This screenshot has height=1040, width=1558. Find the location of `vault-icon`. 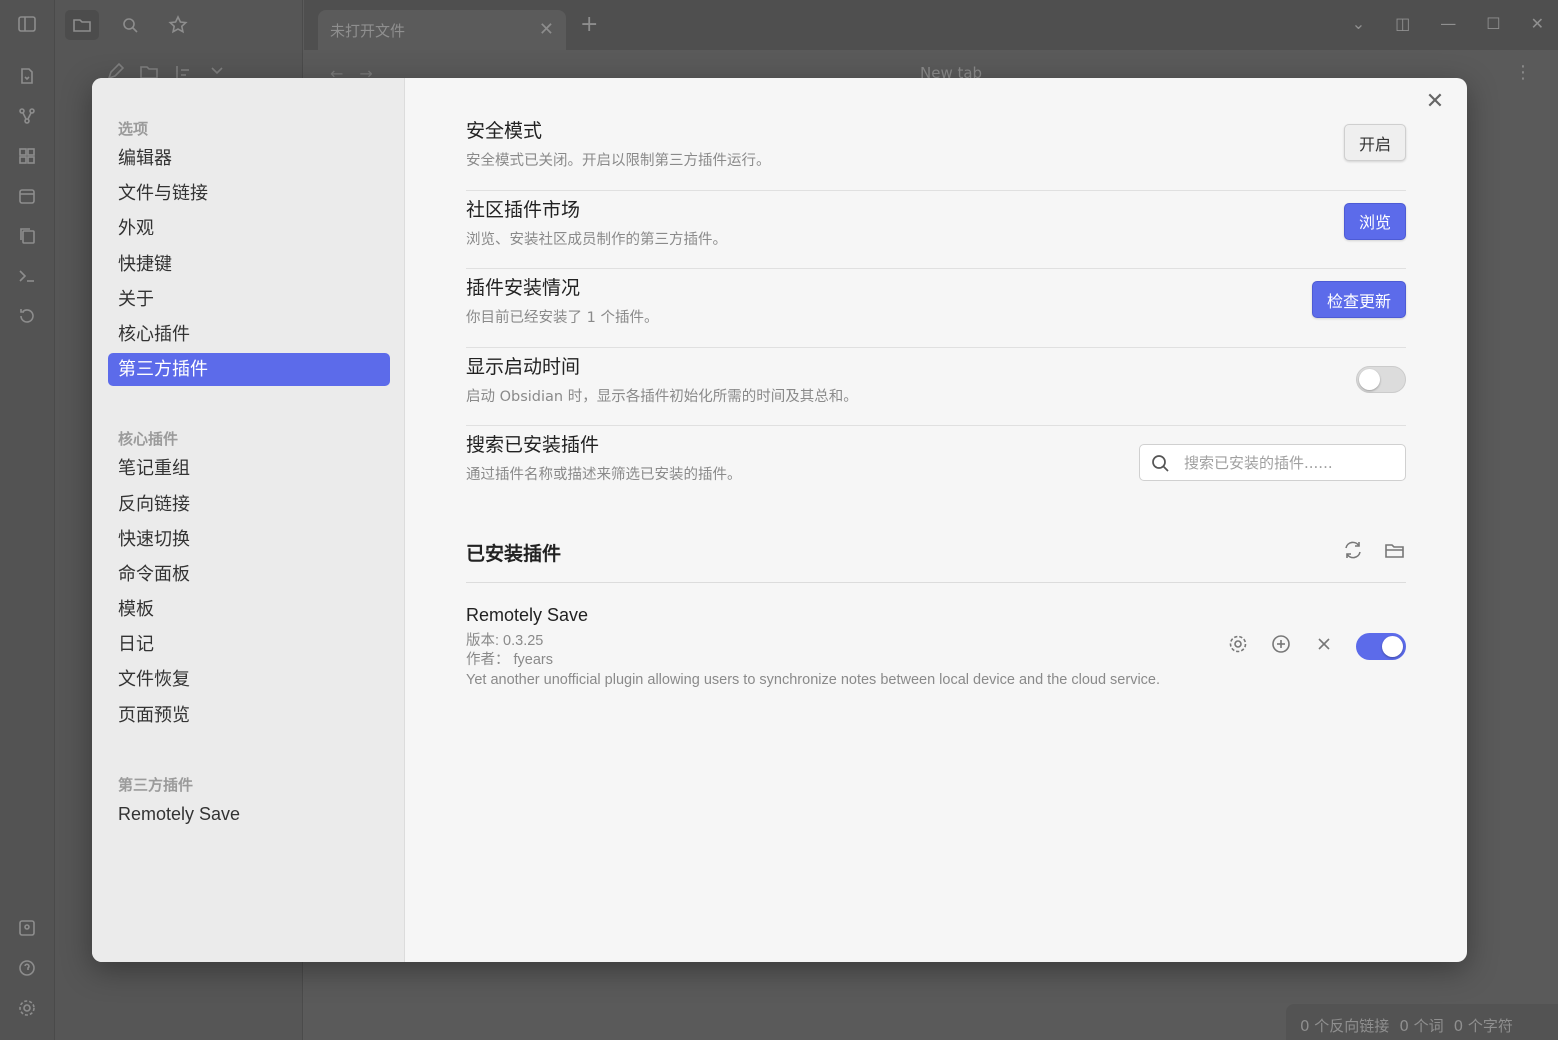

vault-icon is located at coordinates (27, 928).